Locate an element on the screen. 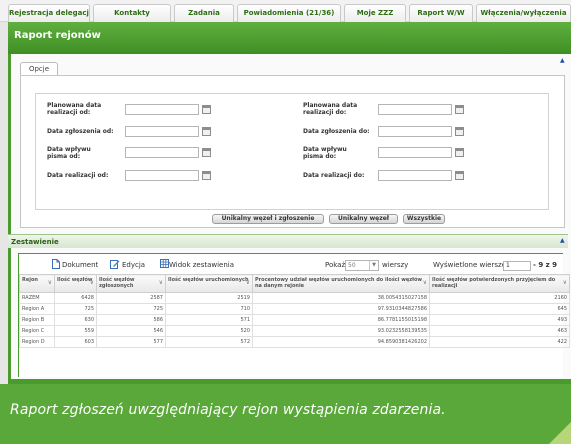 Image resolution: width=571 pixels, height=444 pixels. report-date-to-input is located at coordinates (415, 131).